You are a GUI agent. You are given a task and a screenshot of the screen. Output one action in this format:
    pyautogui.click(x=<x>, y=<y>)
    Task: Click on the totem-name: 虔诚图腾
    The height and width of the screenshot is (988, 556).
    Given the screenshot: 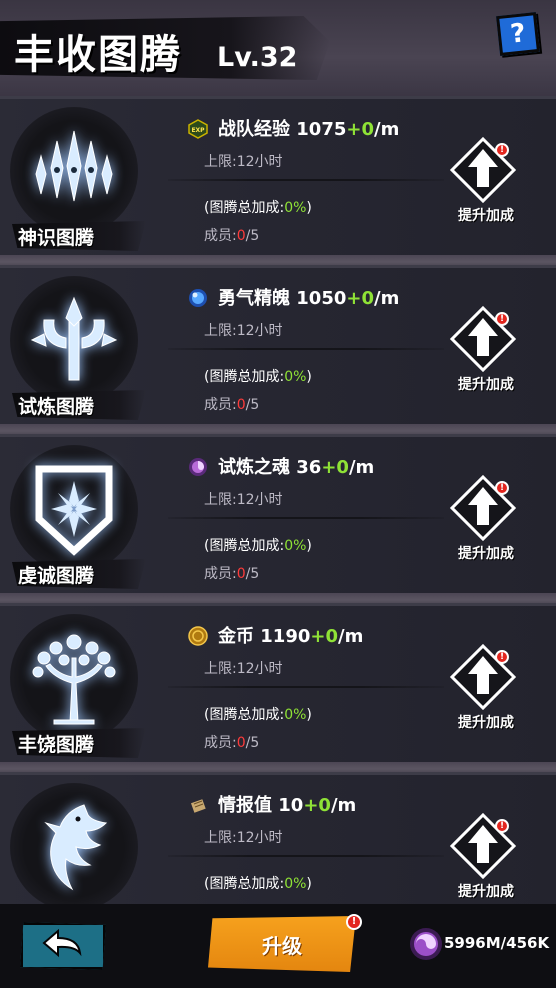 What is the action you would take?
    pyautogui.click(x=56, y=576)
    